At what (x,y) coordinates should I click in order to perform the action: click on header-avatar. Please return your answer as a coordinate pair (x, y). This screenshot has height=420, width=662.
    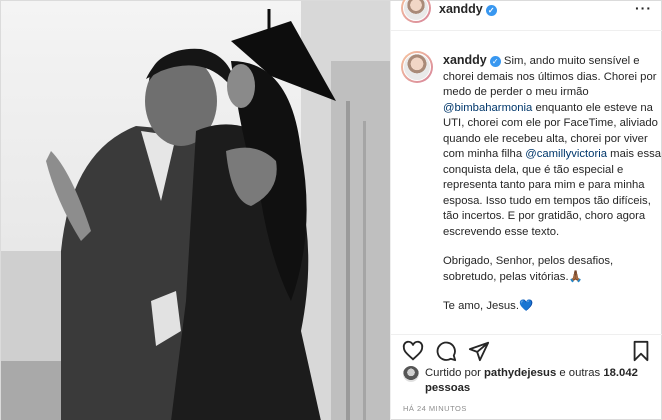
    Looking at the image, I should click on (416, 11).